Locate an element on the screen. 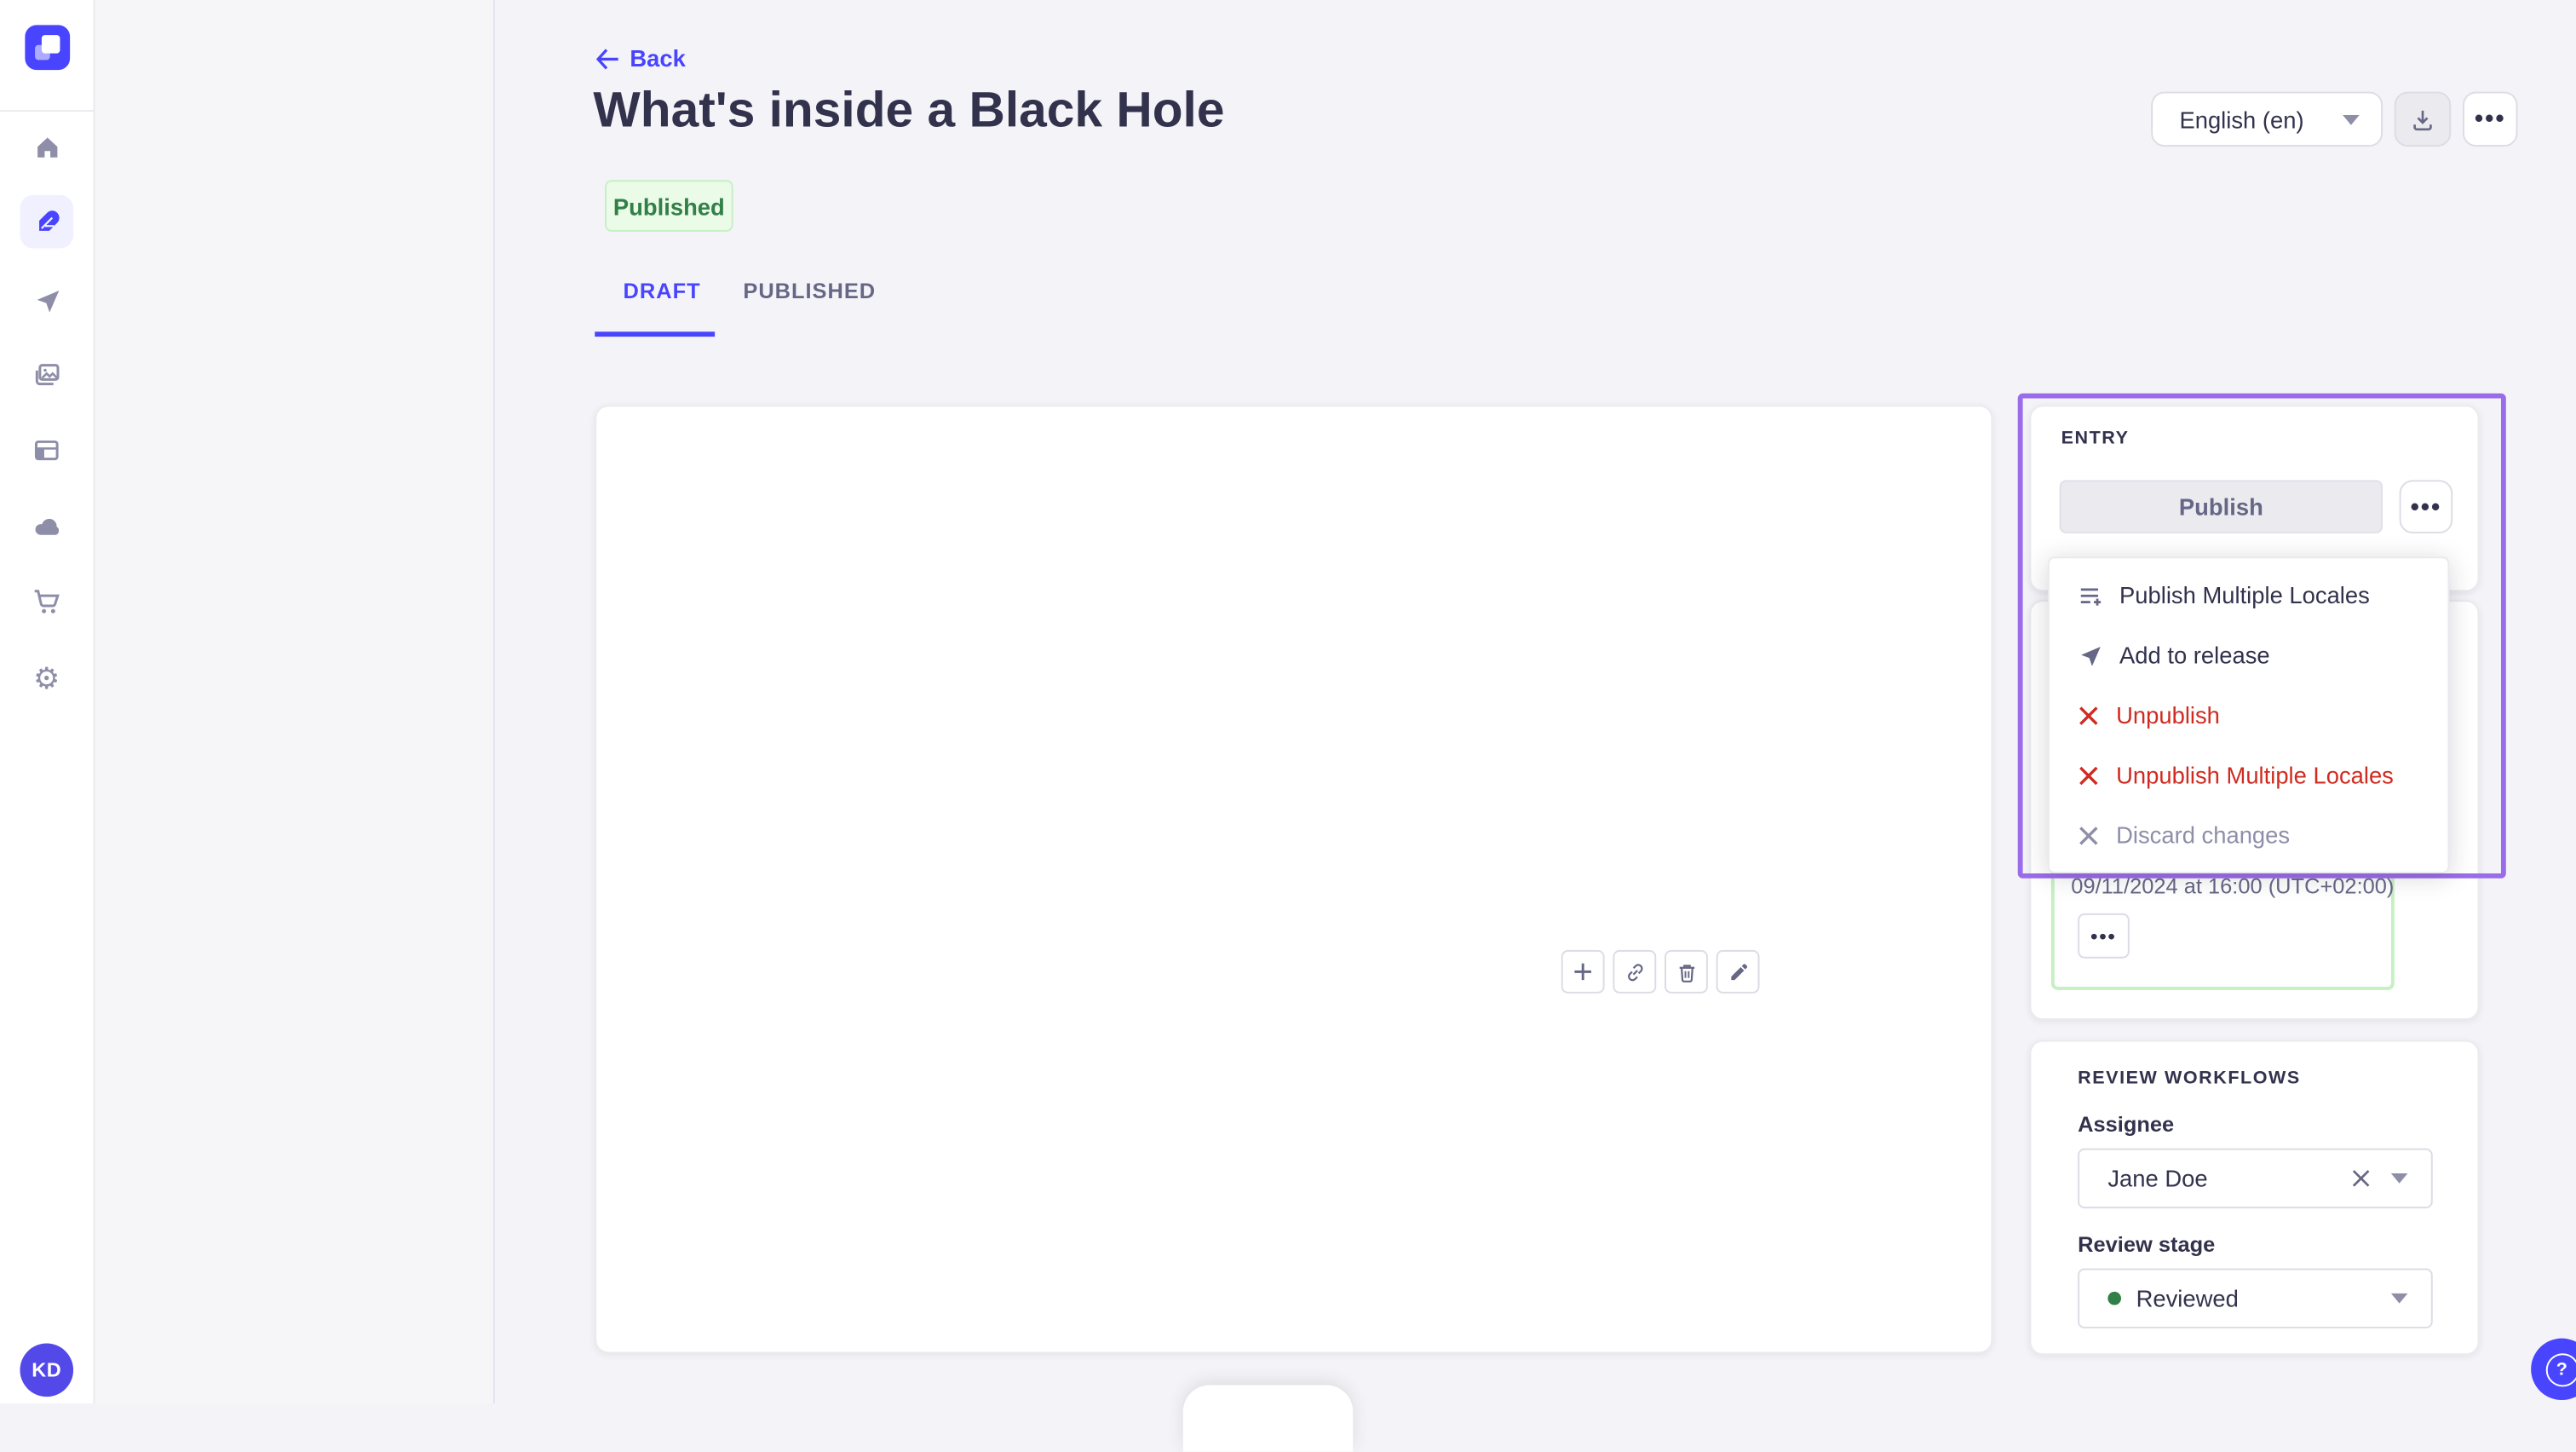  status-badge: Published is located at coordinates (669, 206).